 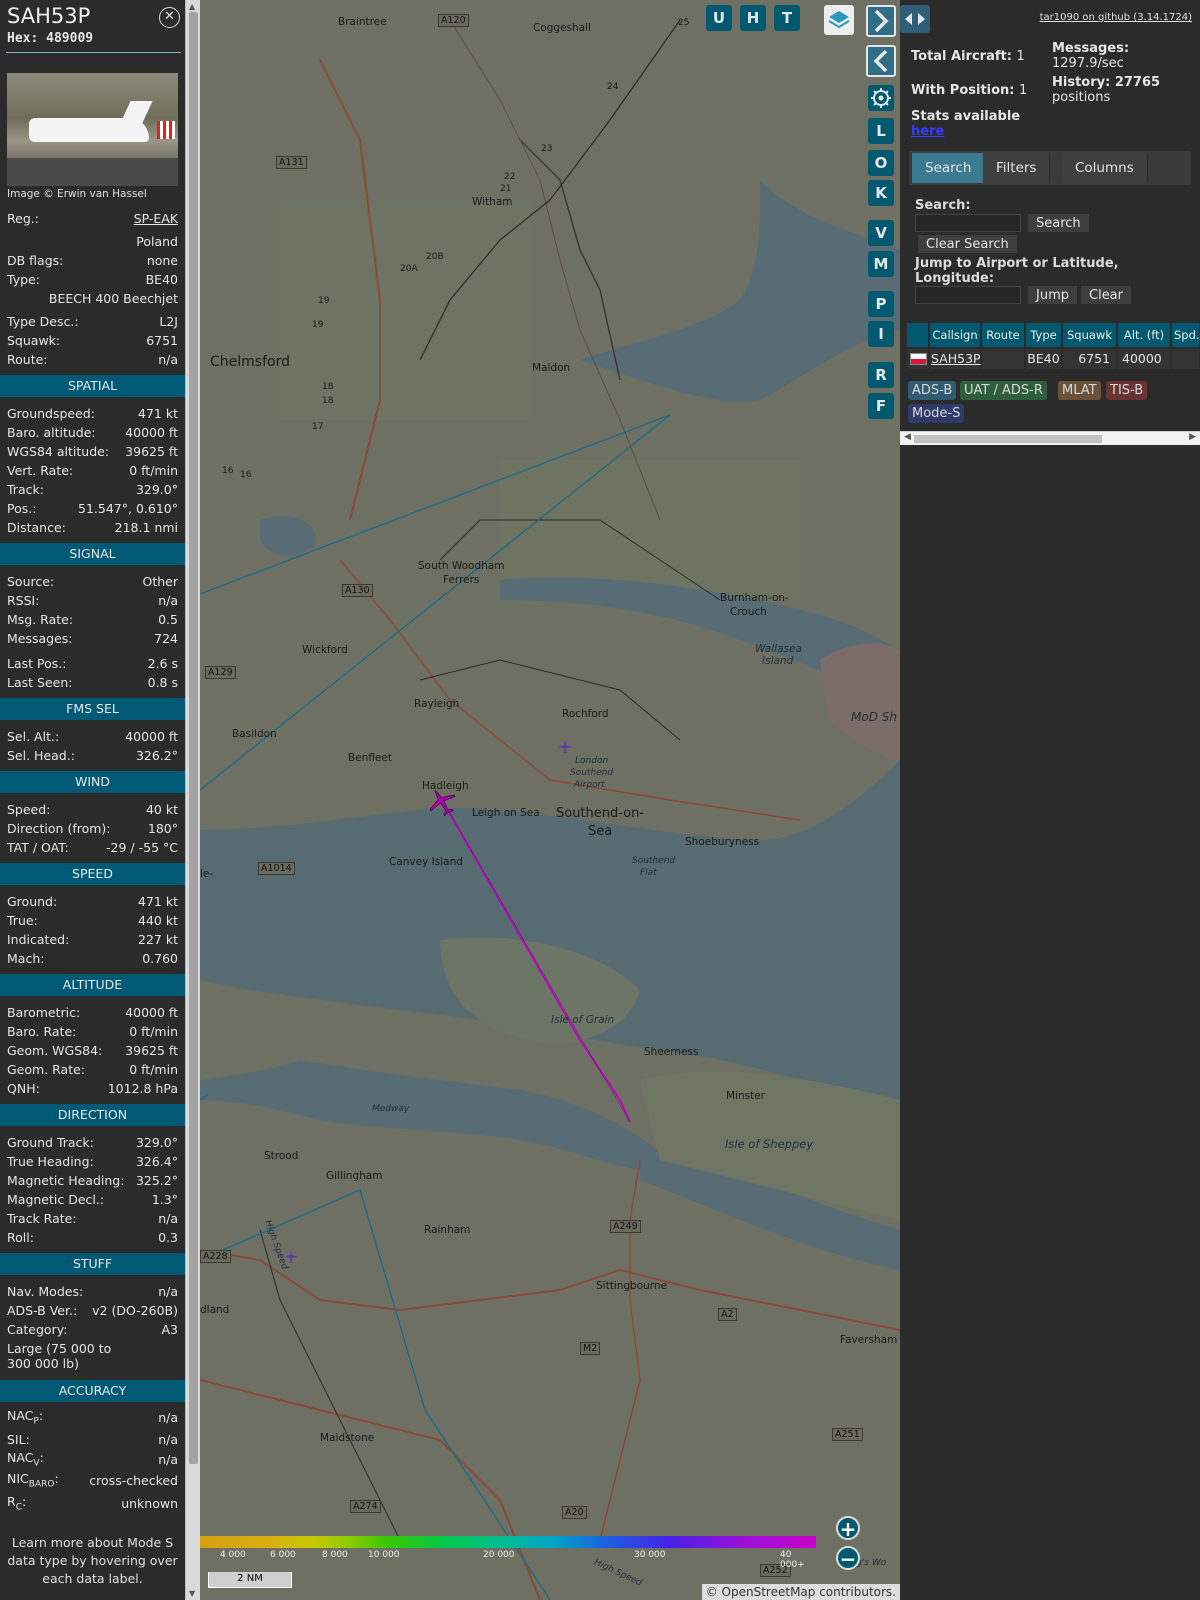 I want to click on zoom-in-button: +, so click(x=848, y=1528).